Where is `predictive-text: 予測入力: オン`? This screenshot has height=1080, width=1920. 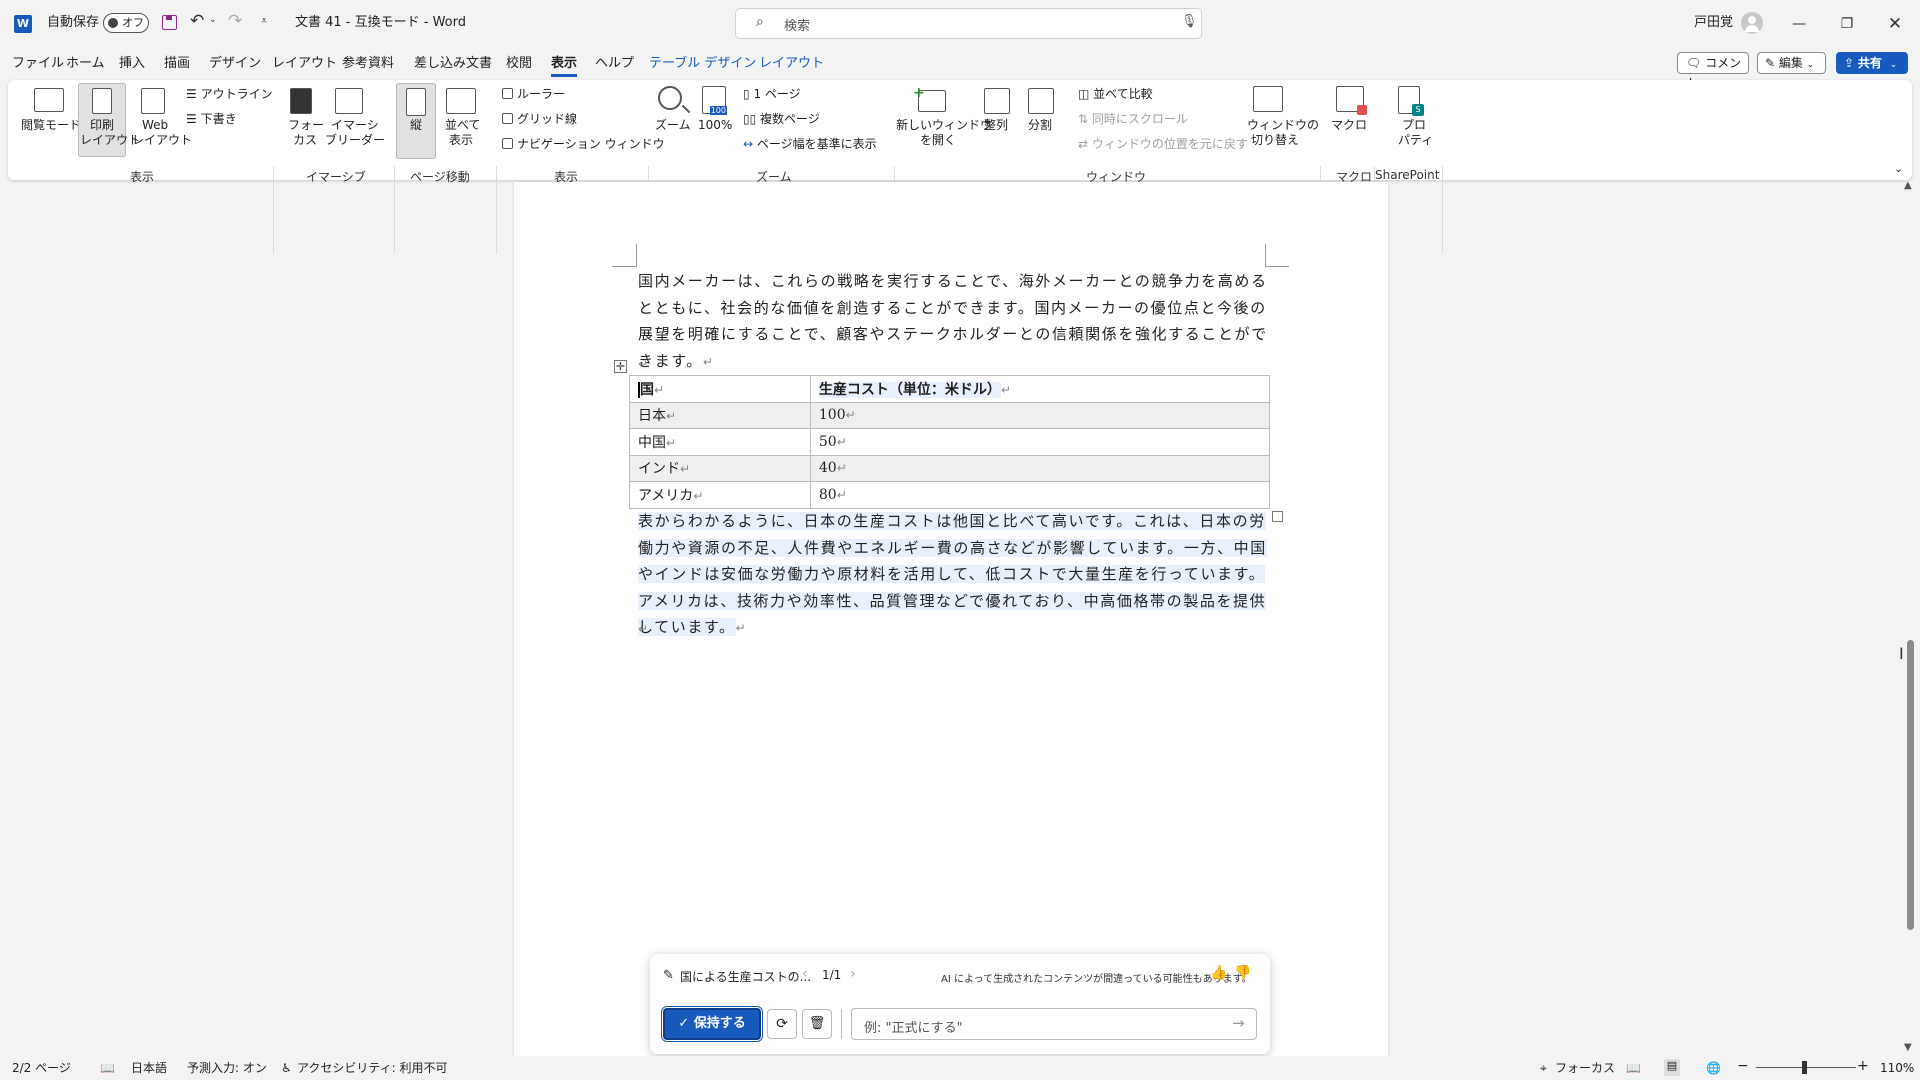 predictive-text: 予測入力: オン is located at coordinates (227, 1068).